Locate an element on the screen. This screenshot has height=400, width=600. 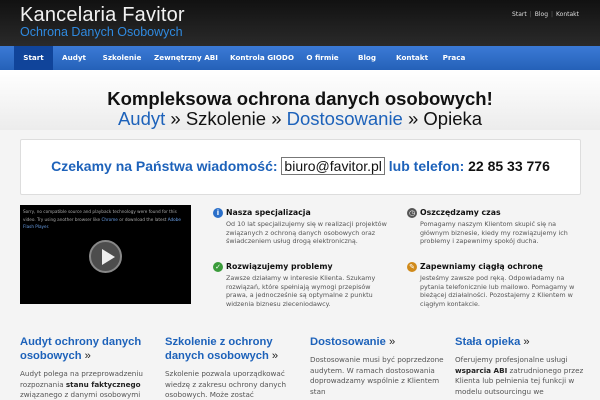
top-link-kontakt: Kontakt is located at coordinates (567, 14).